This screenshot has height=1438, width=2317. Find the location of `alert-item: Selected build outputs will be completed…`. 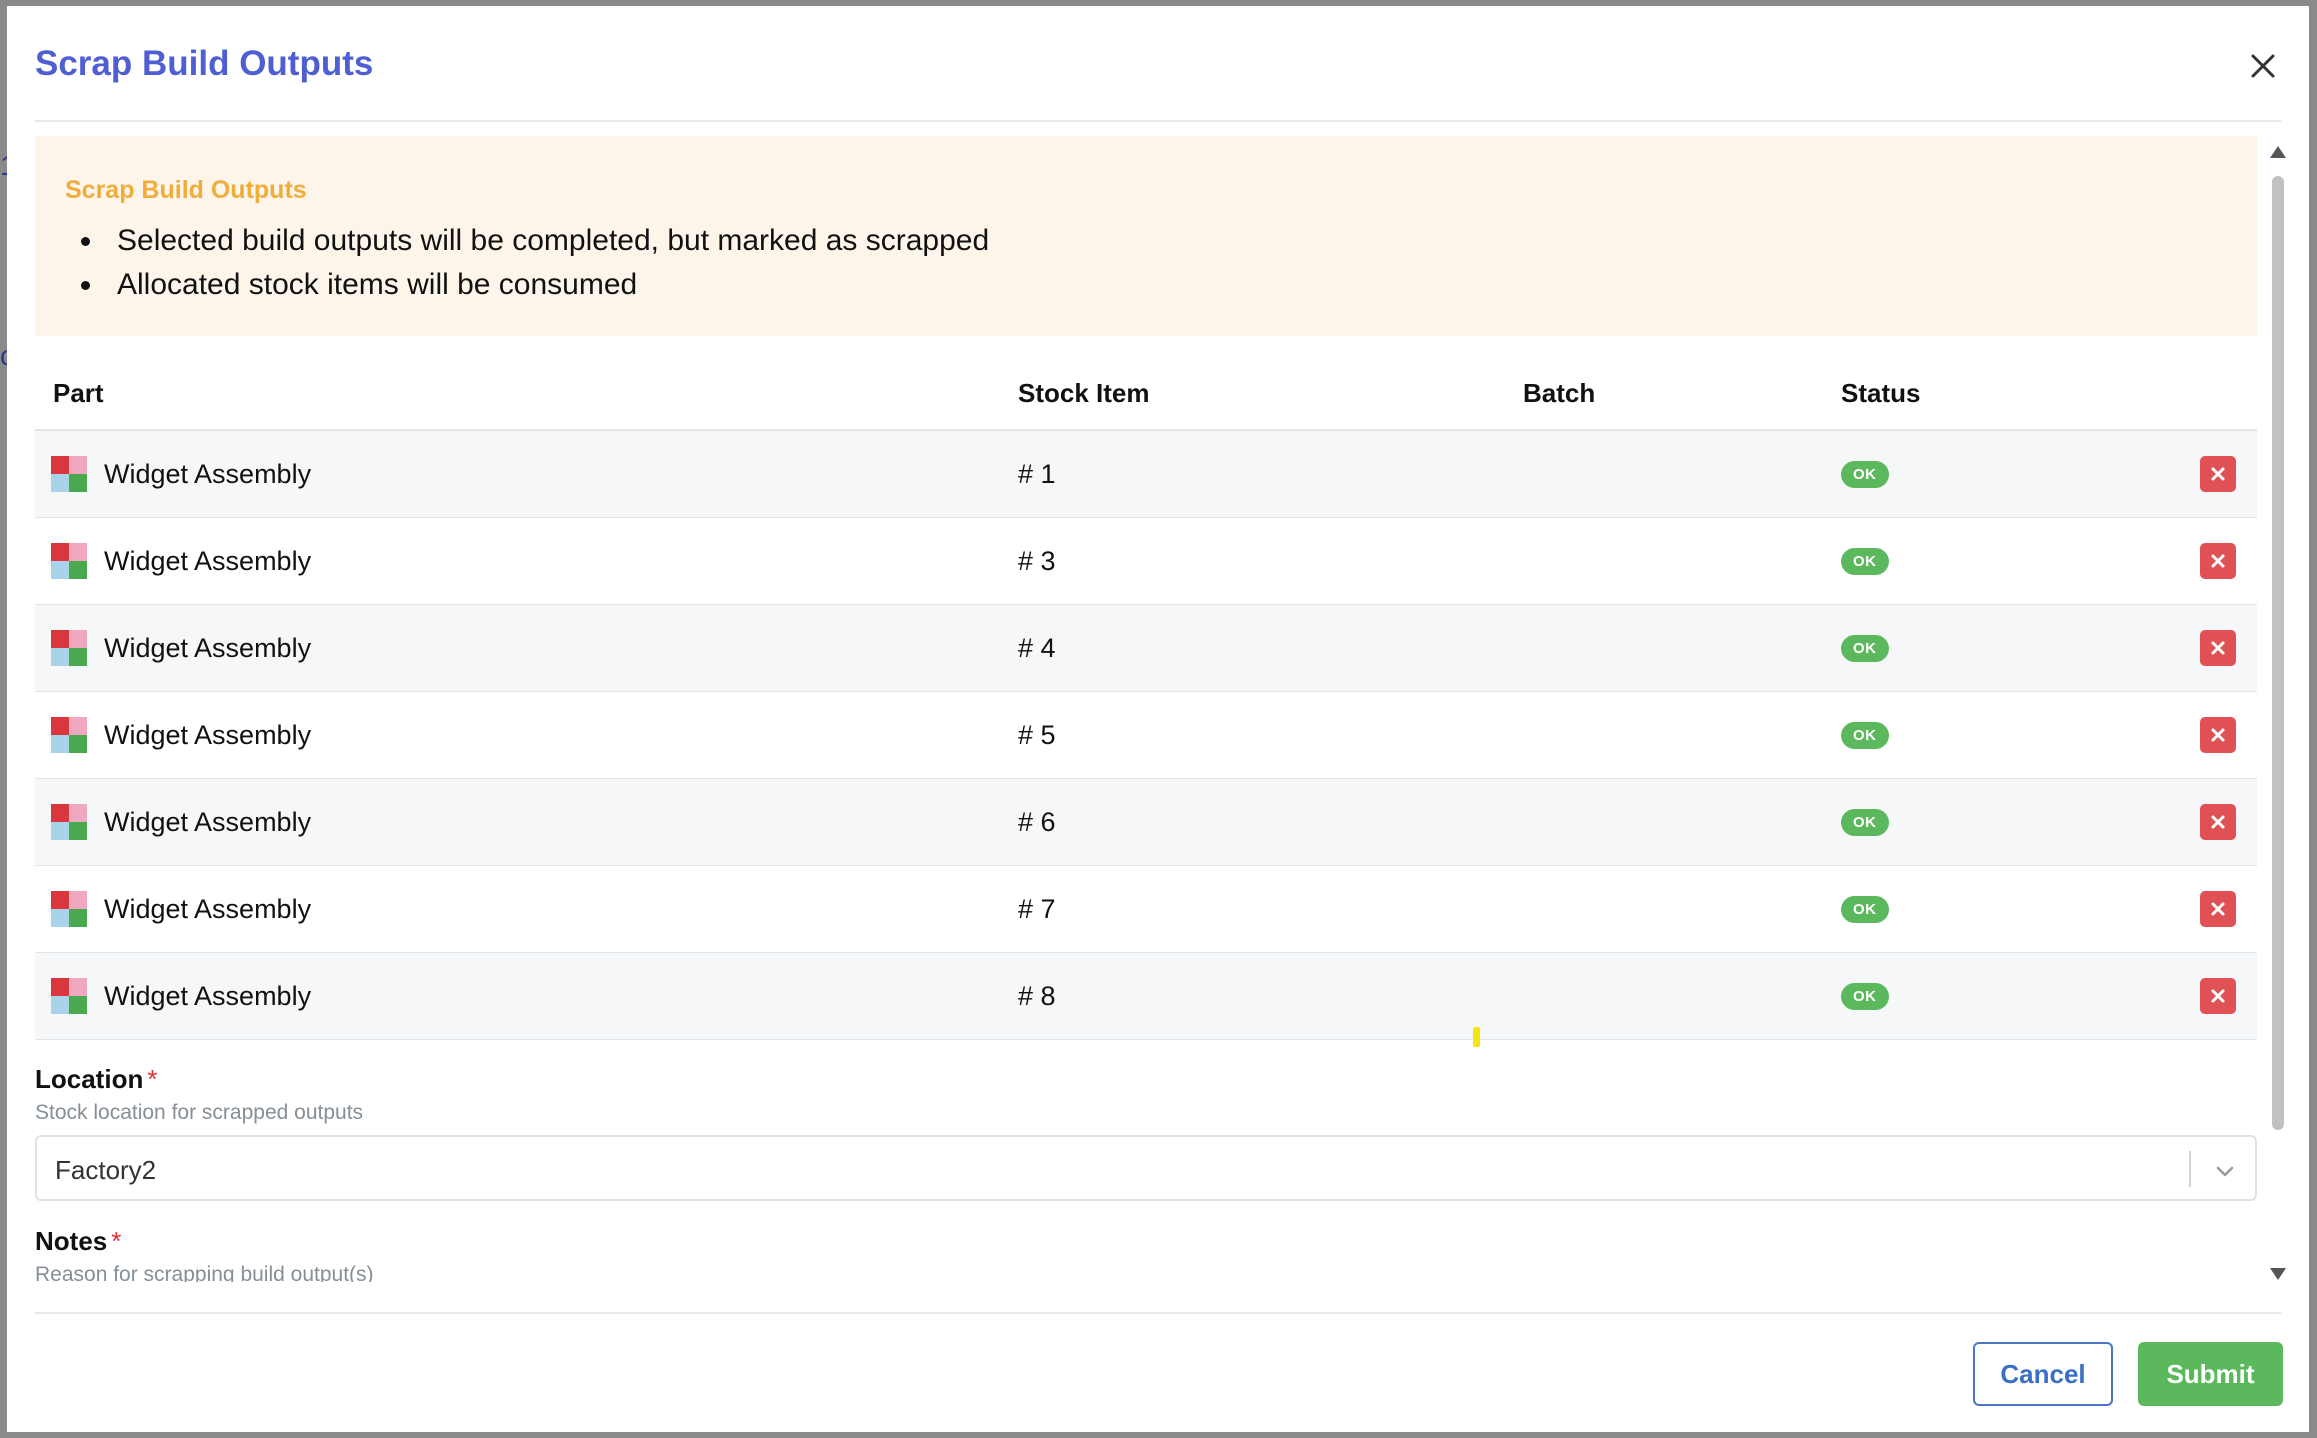

alert-item: Selected build outputs will be completed… is located at coordinates (1166, 241).